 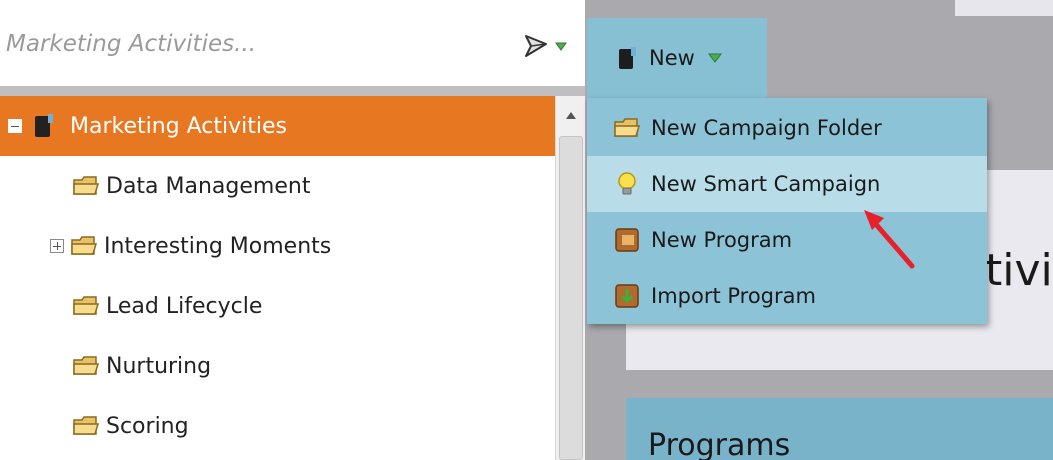 I want to click on tree-item-scoring: Scoring, so click(x=277, y=426).